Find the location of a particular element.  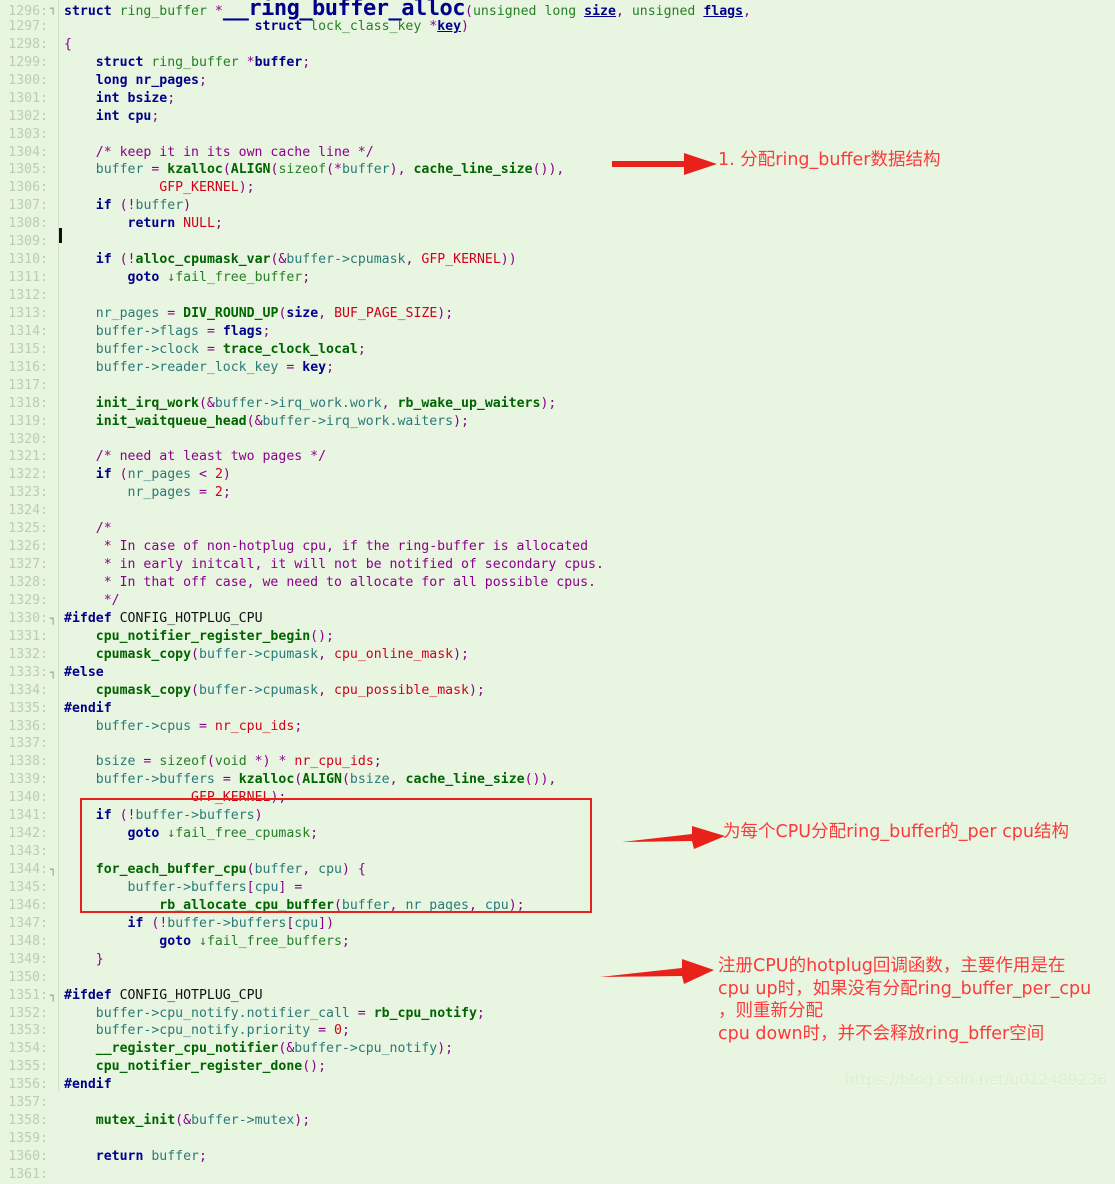

code-text: long nr_pages; is located at coordinates (151, 80).